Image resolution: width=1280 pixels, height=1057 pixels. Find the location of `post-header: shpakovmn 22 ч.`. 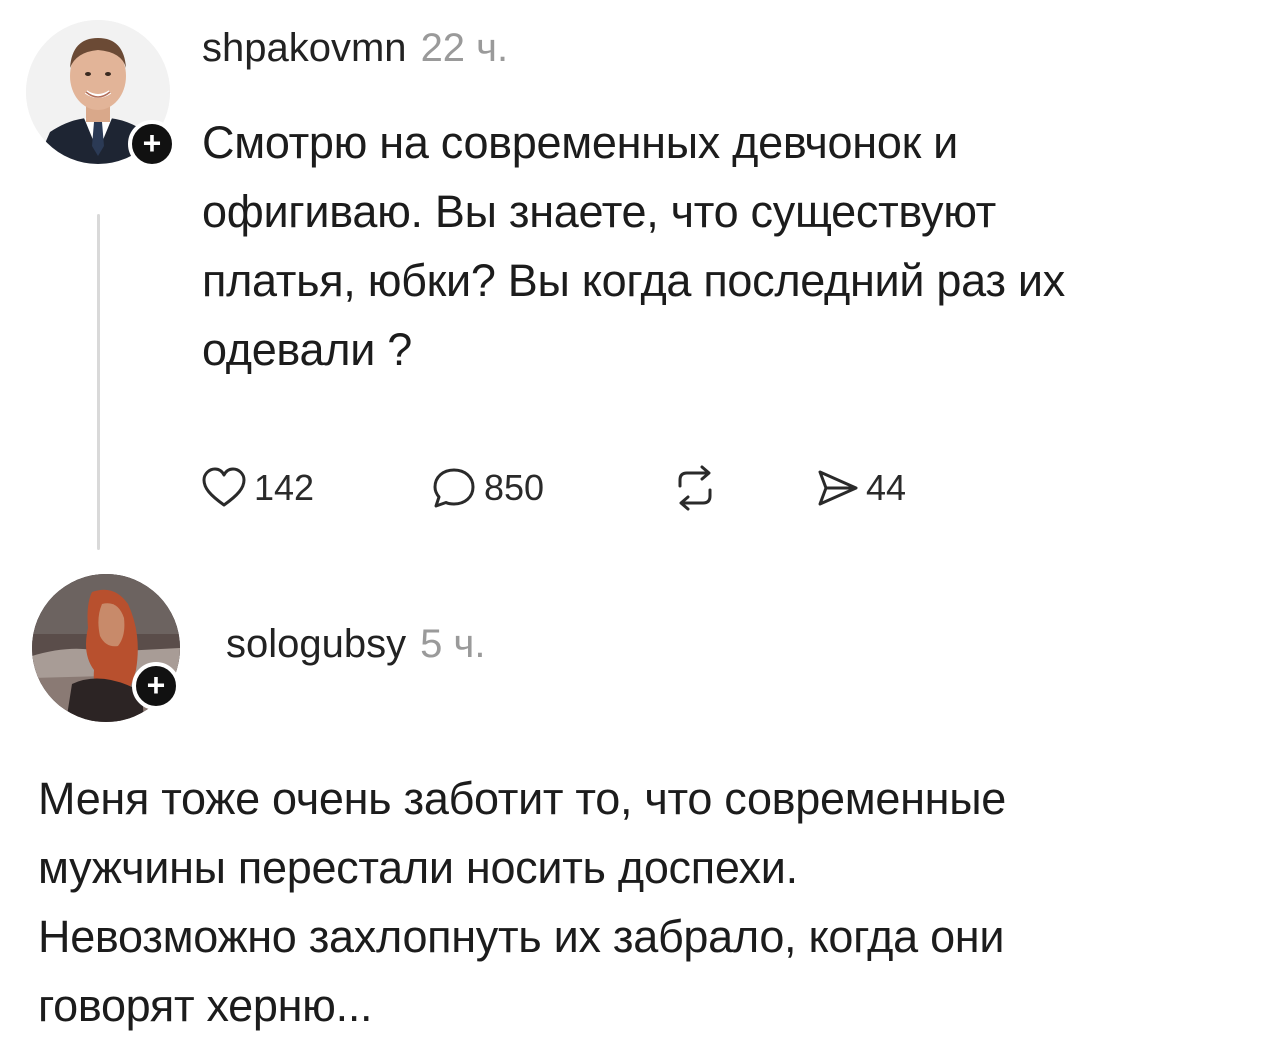

post-header: shpakovmn 22 ч. is located at coordinates (355, 48).